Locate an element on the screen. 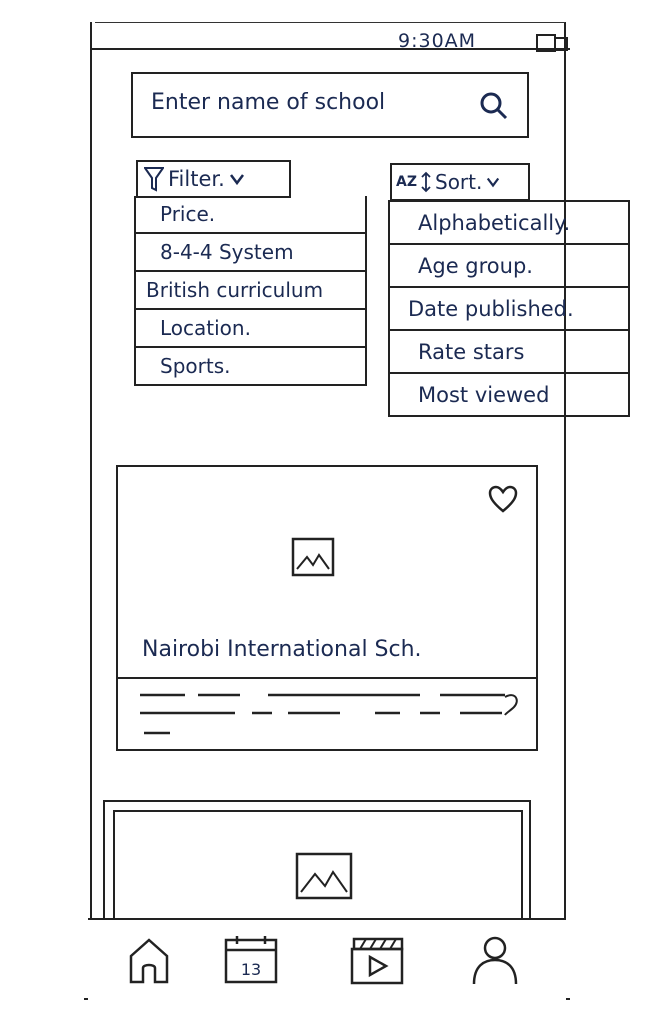 The width and height of the screenshot is (664, 1030). school-card is located at coordinates (317, 861).